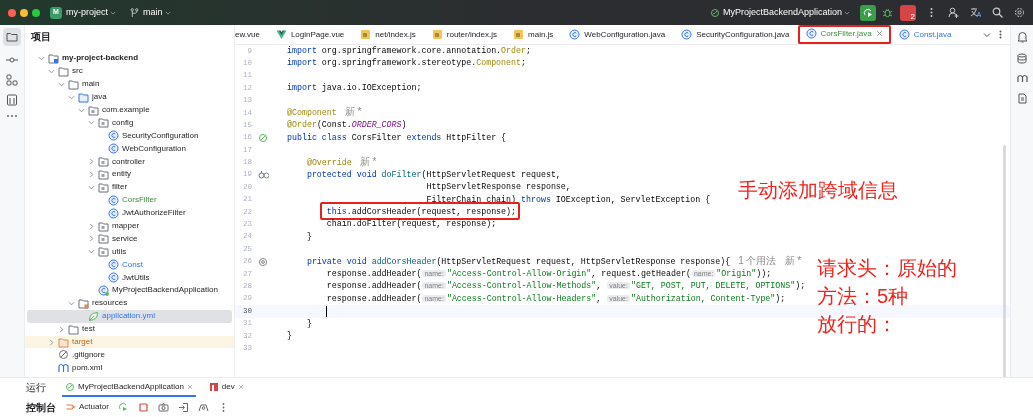  I want to click on tree-item: pom.xml, so click(129, 368).